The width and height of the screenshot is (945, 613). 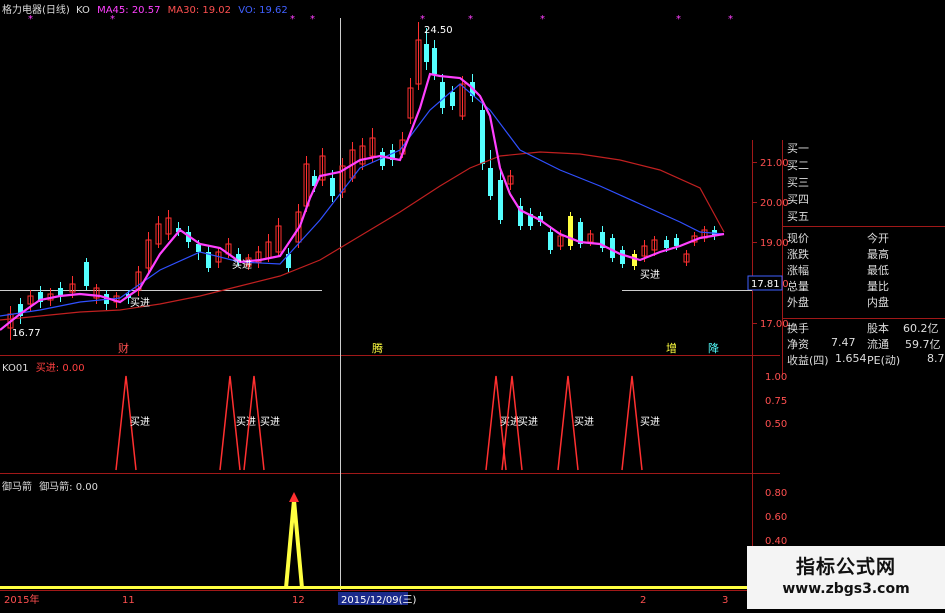 I want to click on support-line-left, so click(x=161, y=290).